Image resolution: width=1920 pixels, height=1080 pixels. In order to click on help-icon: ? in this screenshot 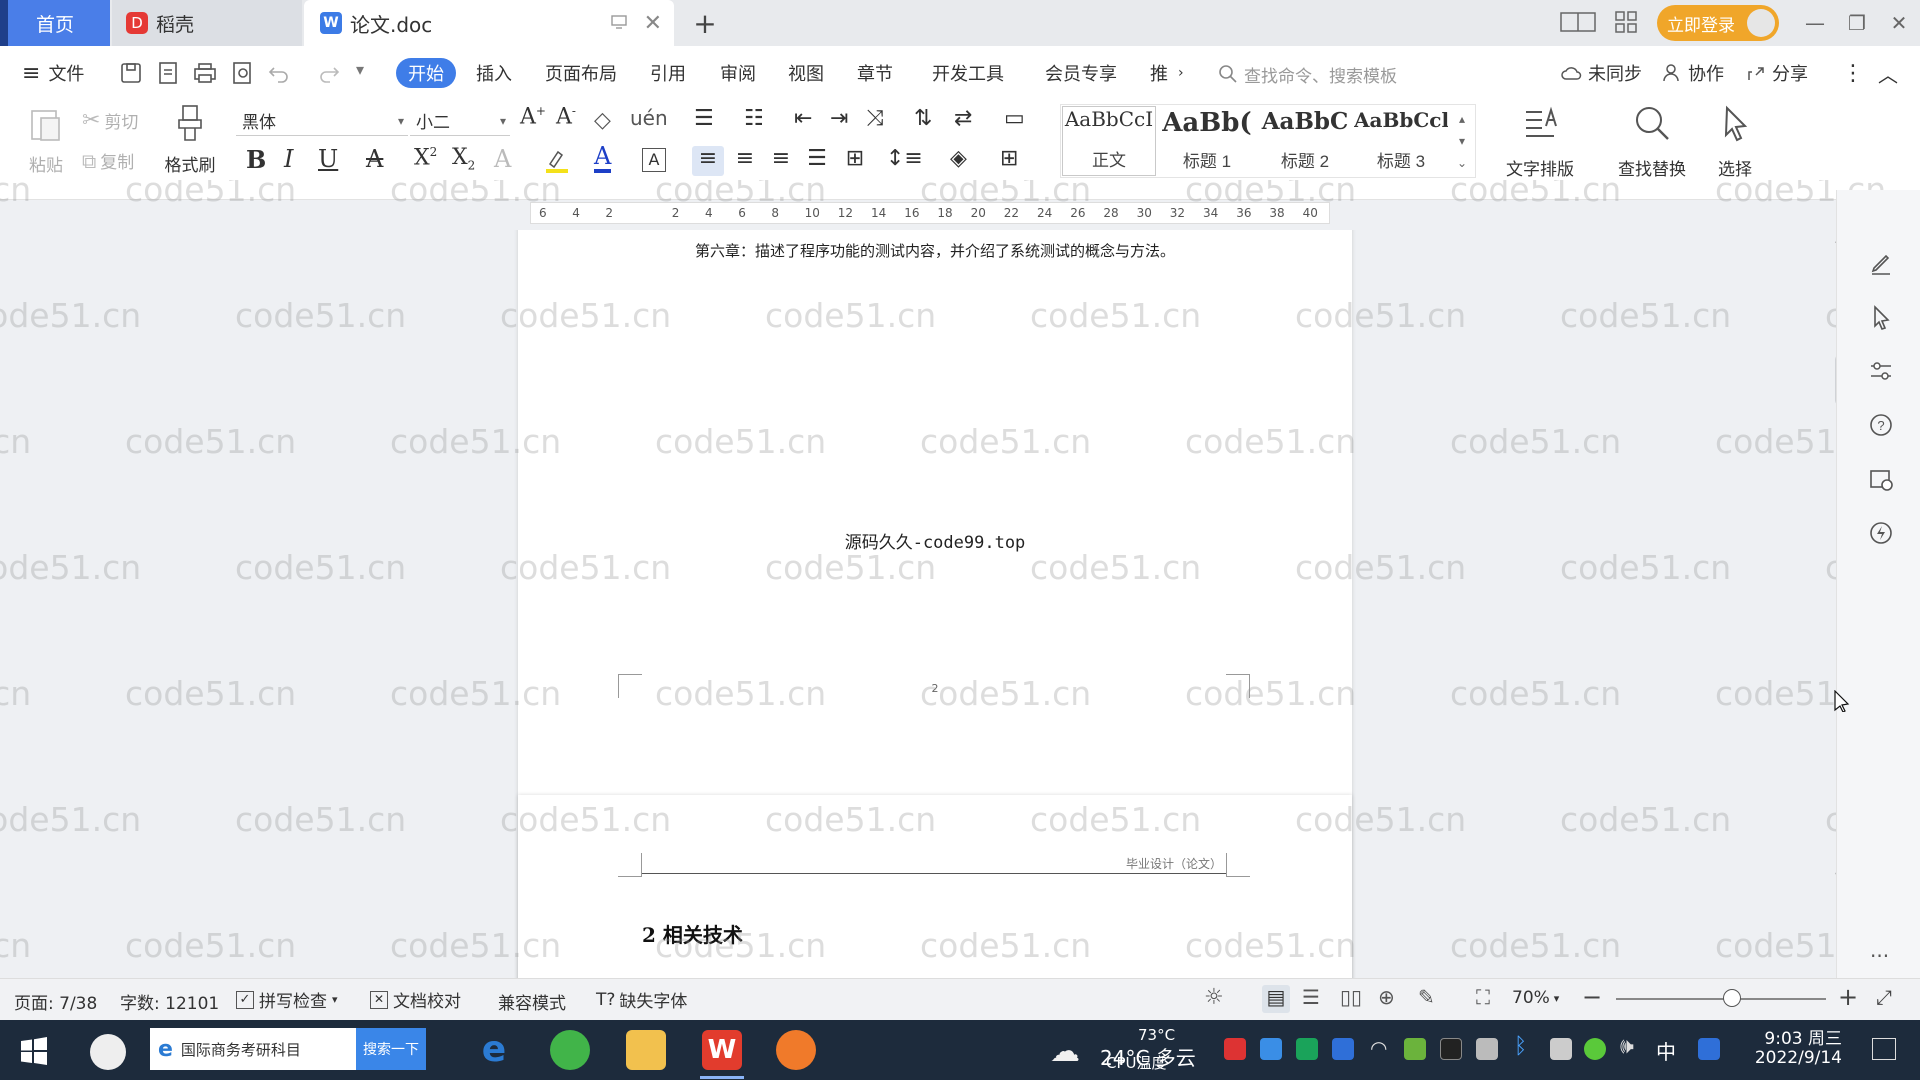, I will do `click(1881, 425)`.